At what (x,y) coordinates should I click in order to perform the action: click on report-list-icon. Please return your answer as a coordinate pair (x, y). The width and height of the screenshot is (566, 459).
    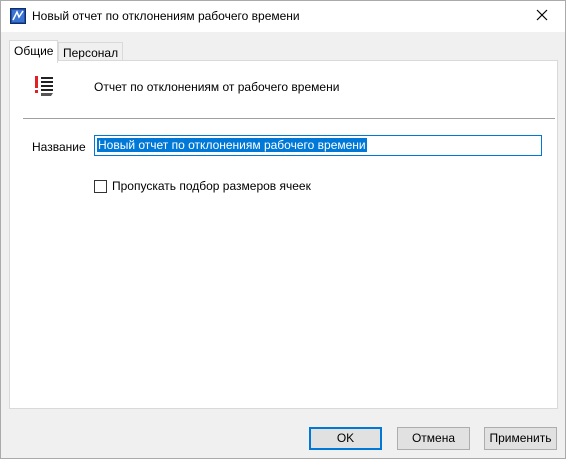
    Looking at the image, I should click on (45, 86).